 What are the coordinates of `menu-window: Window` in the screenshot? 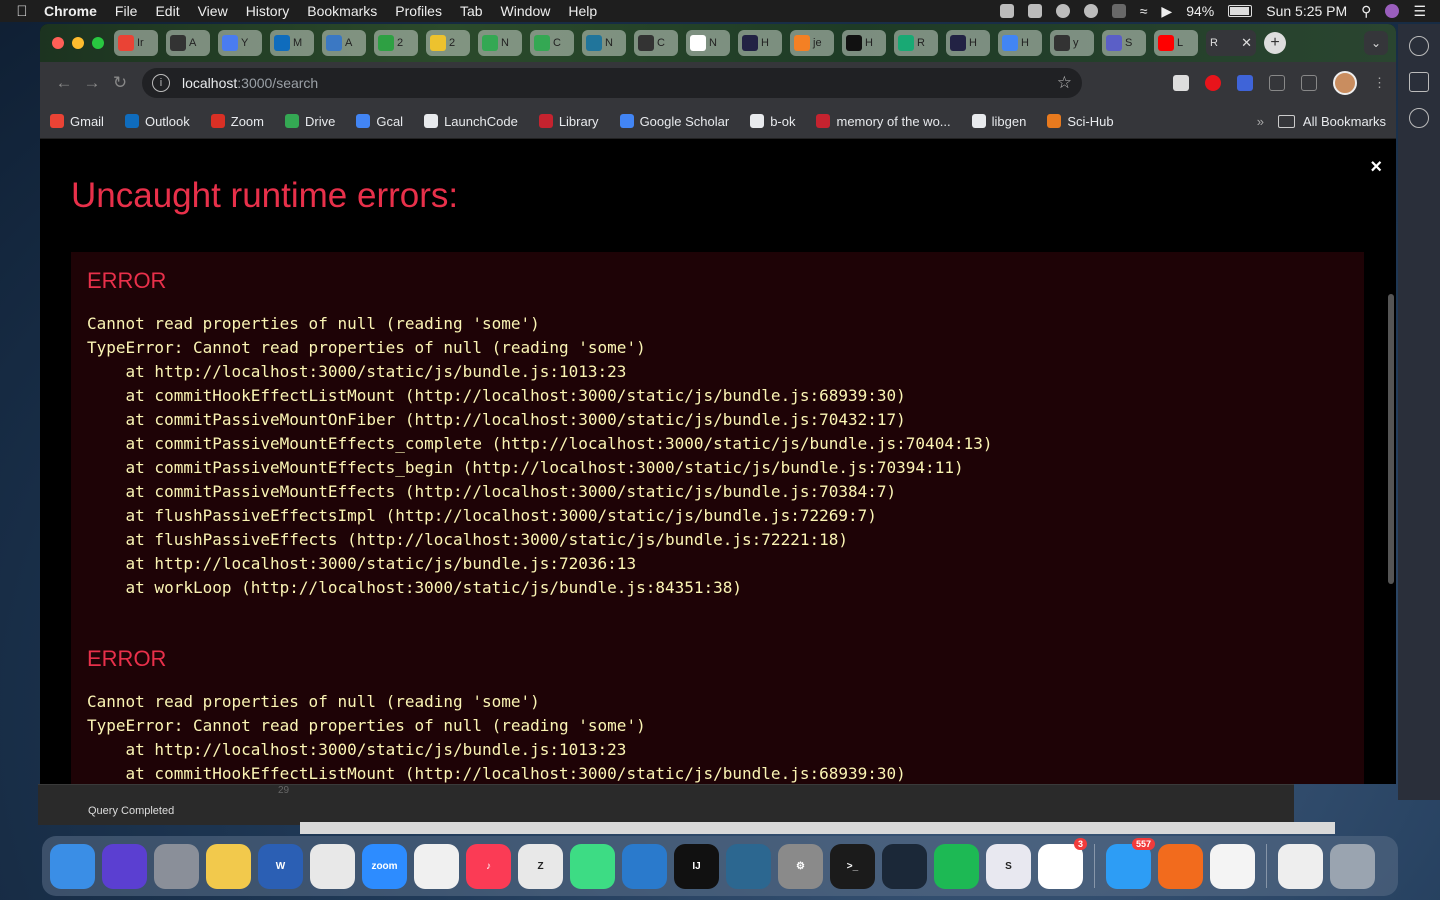 It's located at (526, 11).